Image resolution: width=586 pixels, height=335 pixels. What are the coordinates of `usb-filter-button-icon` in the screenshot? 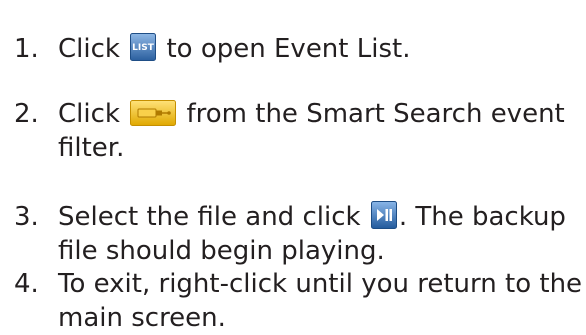 It's located at (153, 113).